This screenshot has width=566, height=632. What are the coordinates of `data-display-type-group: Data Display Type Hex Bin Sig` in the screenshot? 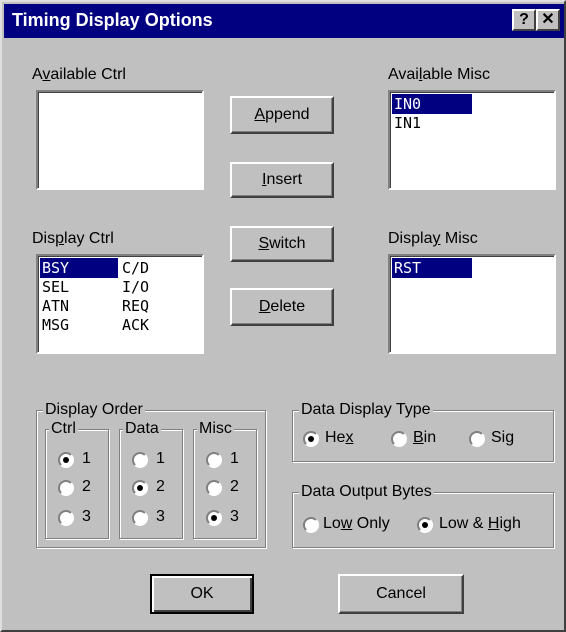 It's located at (423, 431).